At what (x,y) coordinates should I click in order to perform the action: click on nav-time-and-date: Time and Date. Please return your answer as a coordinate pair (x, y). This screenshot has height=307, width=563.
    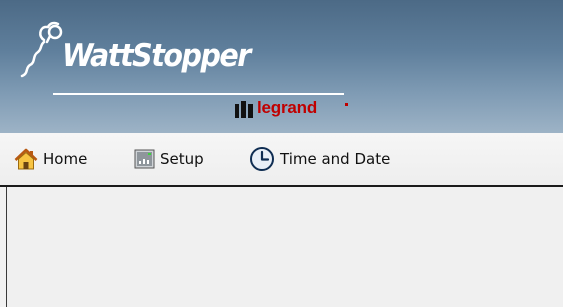
    Looking at the image, I should click on (319, 159).